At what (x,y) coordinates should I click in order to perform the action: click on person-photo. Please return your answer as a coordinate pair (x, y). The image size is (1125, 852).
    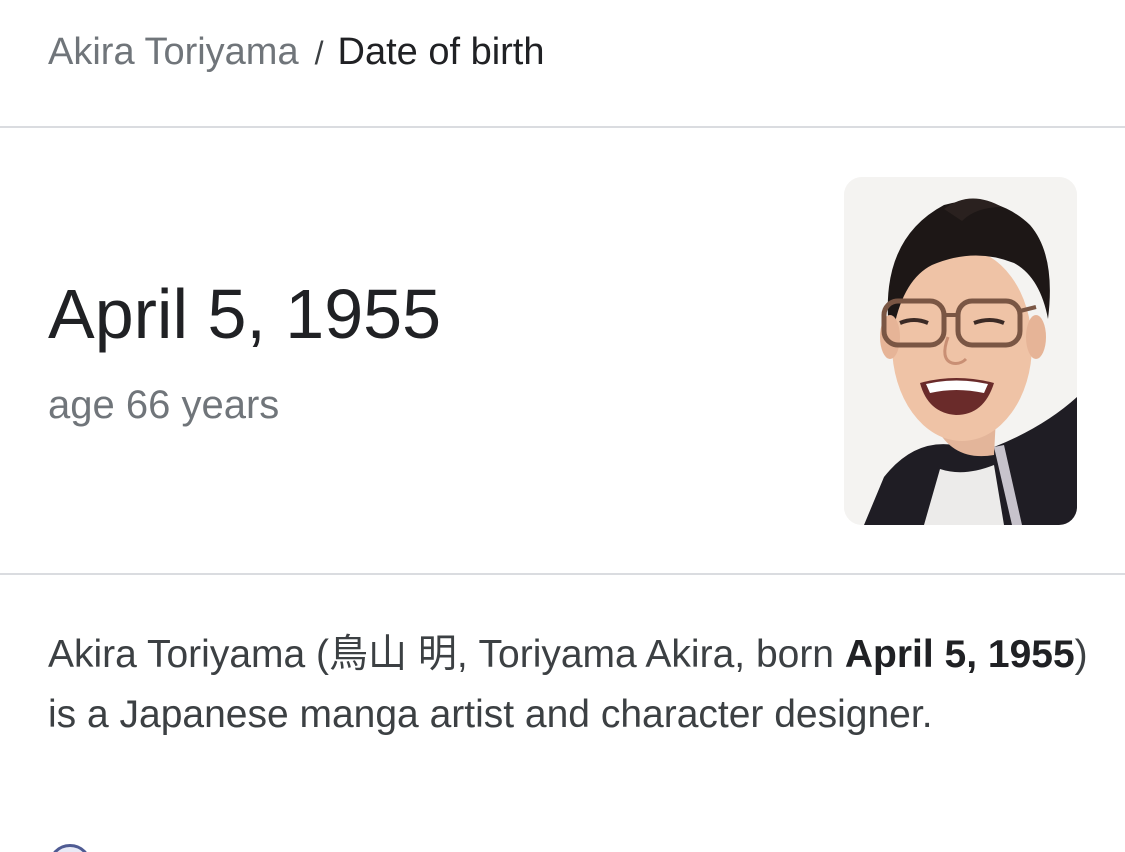
    Looking at the image, I should click on (960, 351).